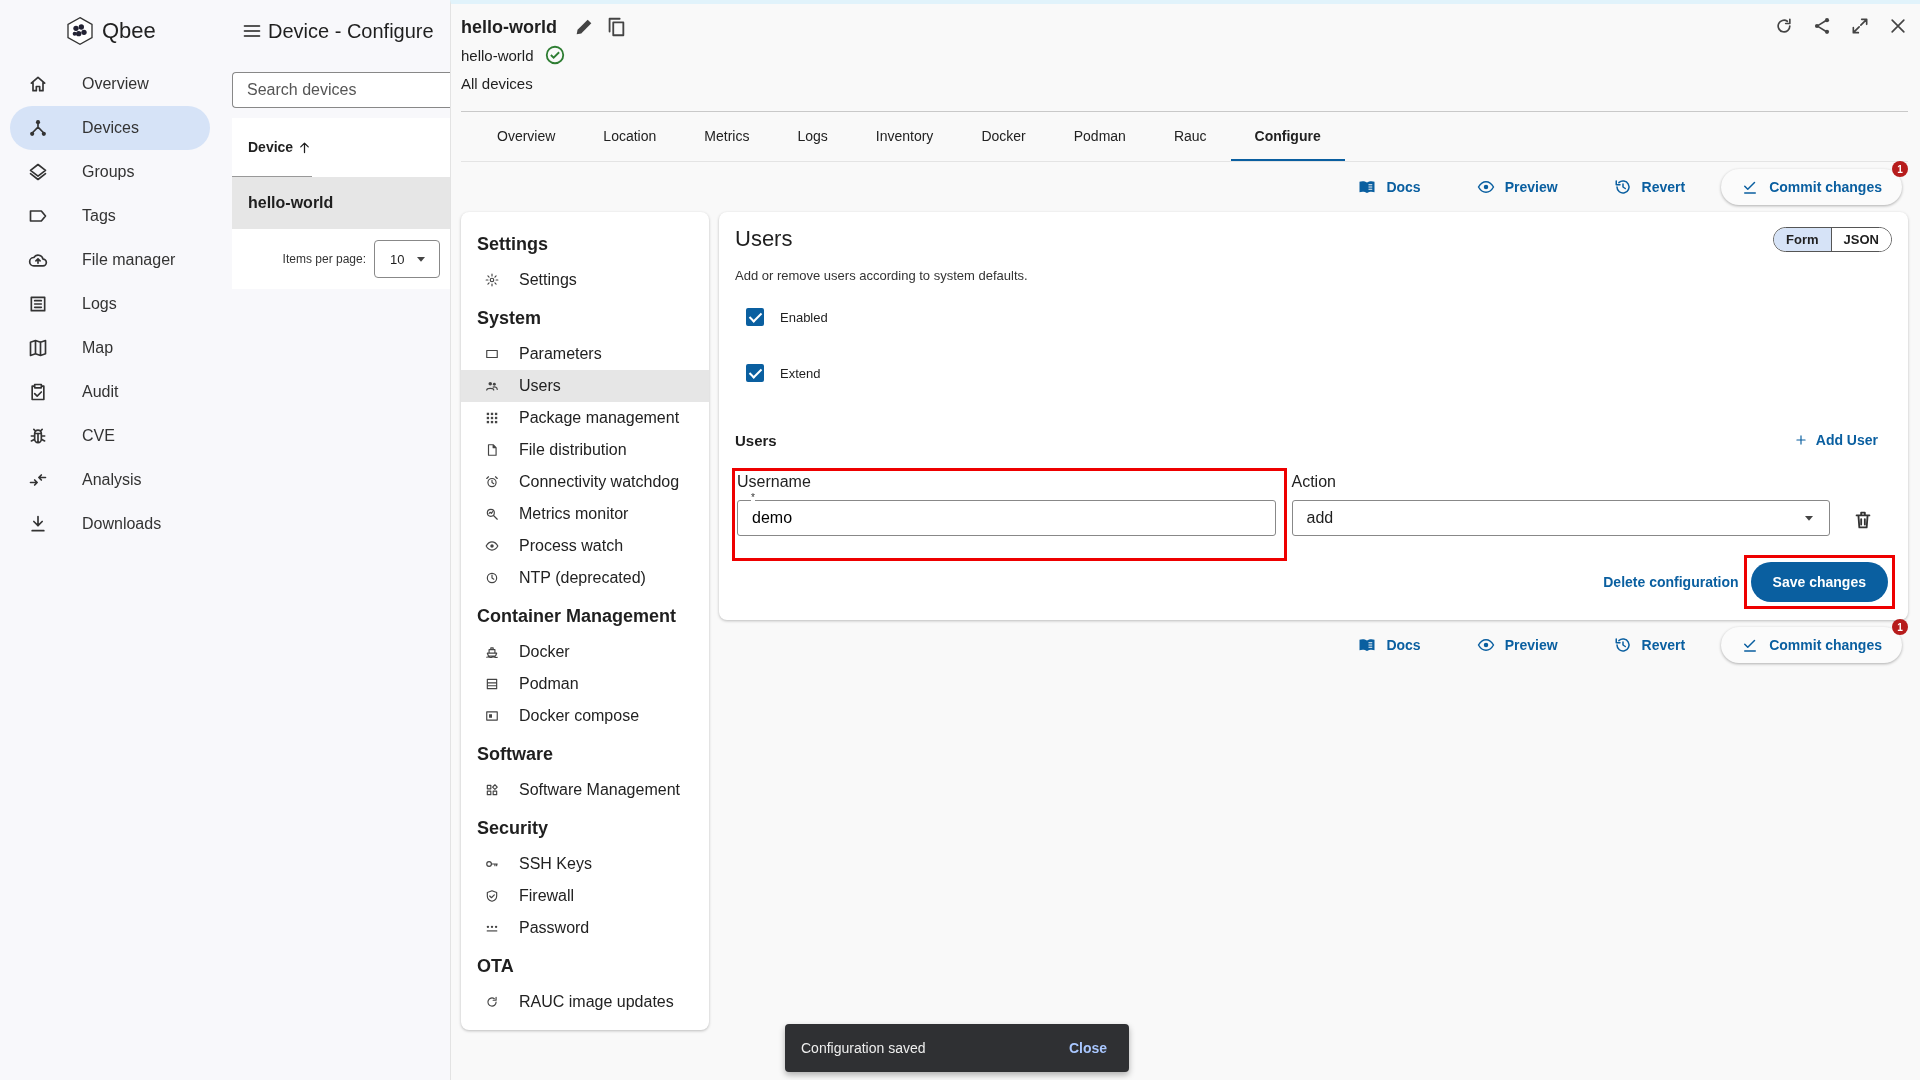  What do you see at coordinates (110, 84) in the screenshot?
I see `nav-item: Overview` at bounding box center [110, 84].